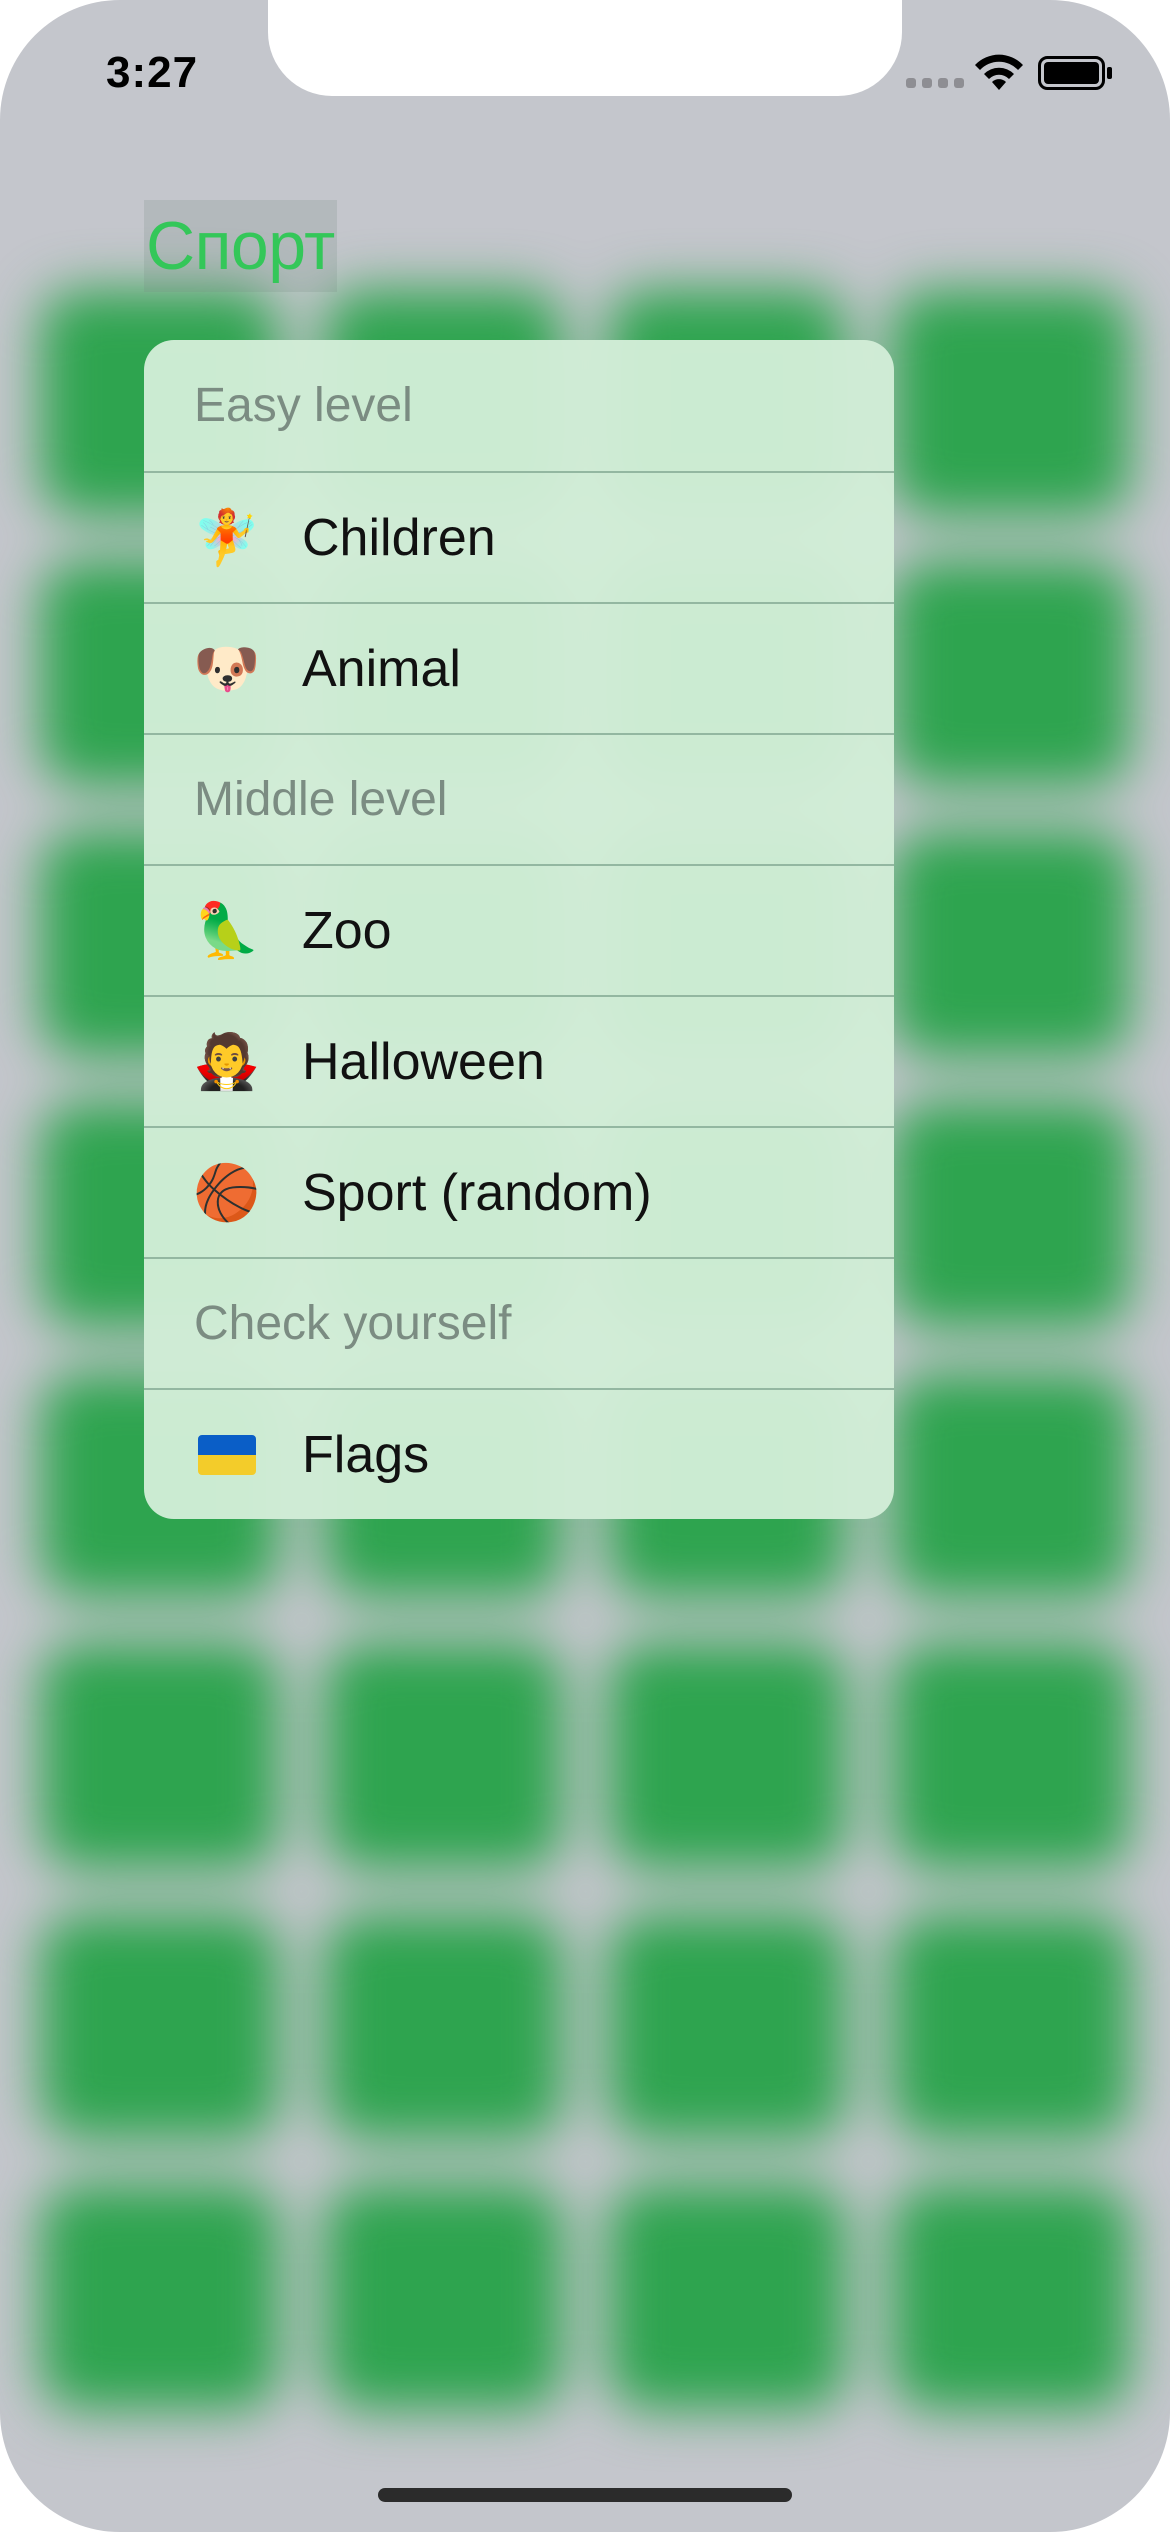 The height and width of the screenshot is (2532, 1170). I want to click on section-header-middle-level: Middle level, so click(519, 798).